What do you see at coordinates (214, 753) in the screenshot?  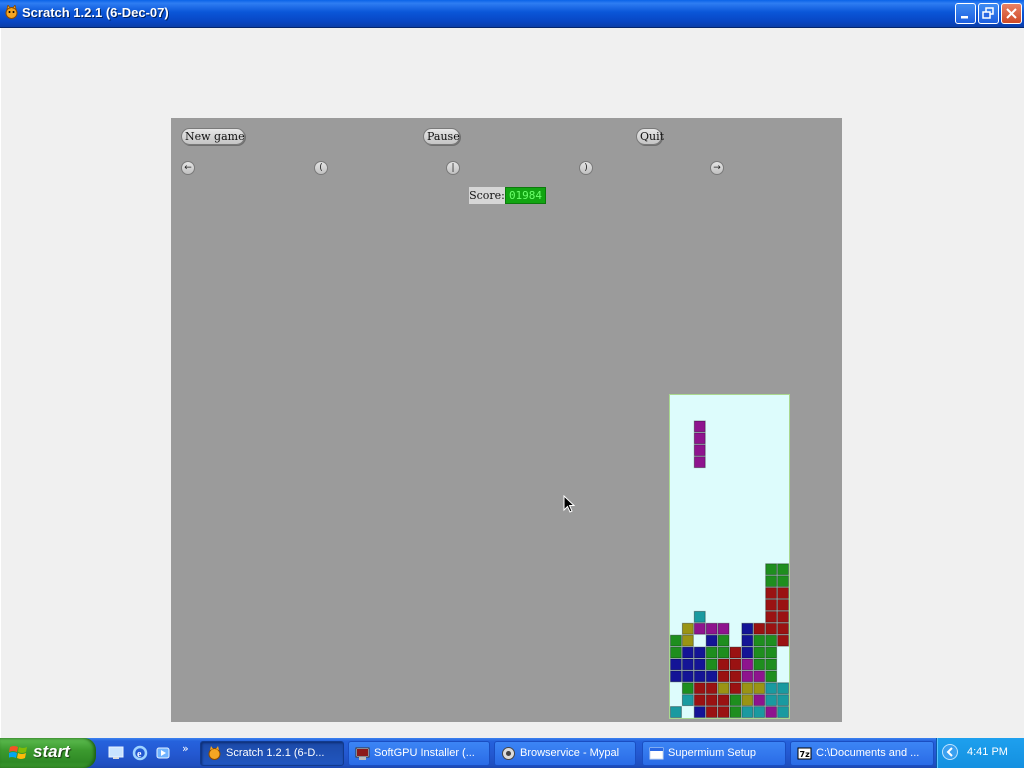 I see `scratch-cat-icon` at bounding box center [214, 753].